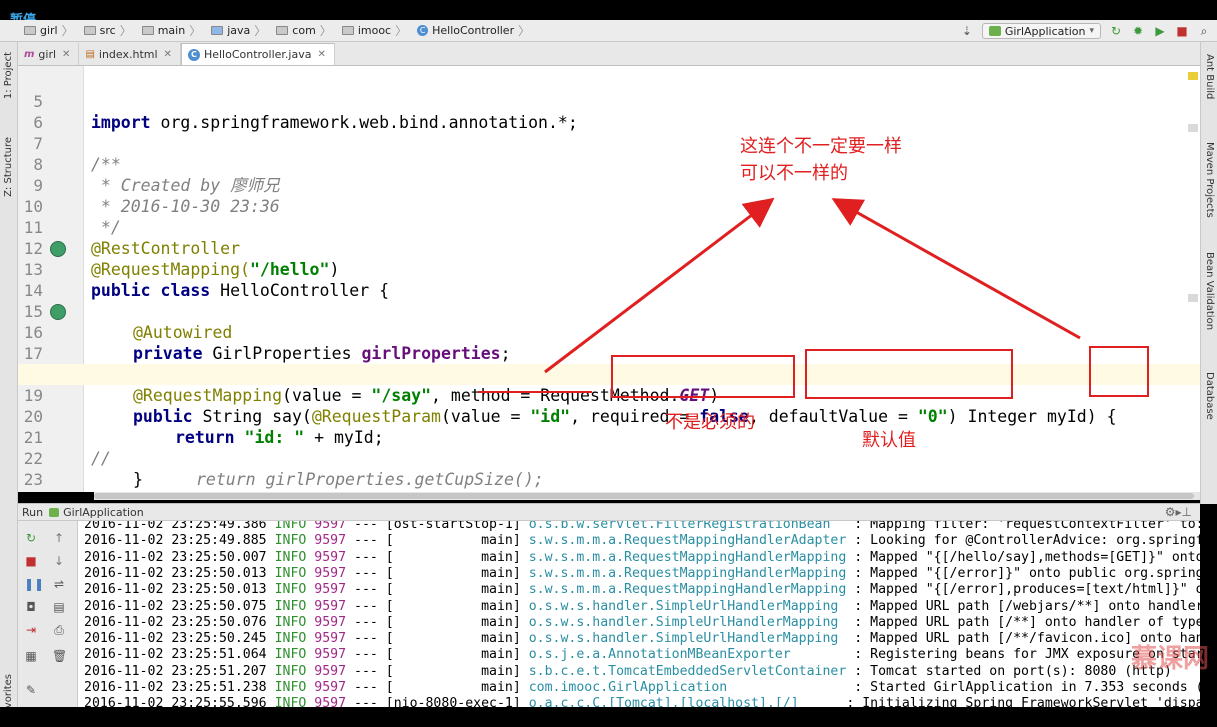  Describe the element at coordinates (1209, 180) in the screenshot. I see `maven-projects-tool-tab: Maven Projects` at that location.